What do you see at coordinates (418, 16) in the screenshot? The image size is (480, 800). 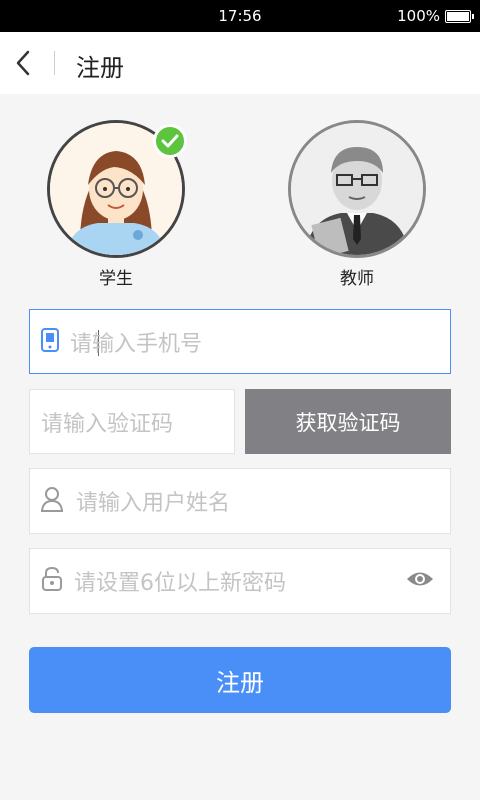 I see `battery-percent: 100%` at bounding box center [418, 16].